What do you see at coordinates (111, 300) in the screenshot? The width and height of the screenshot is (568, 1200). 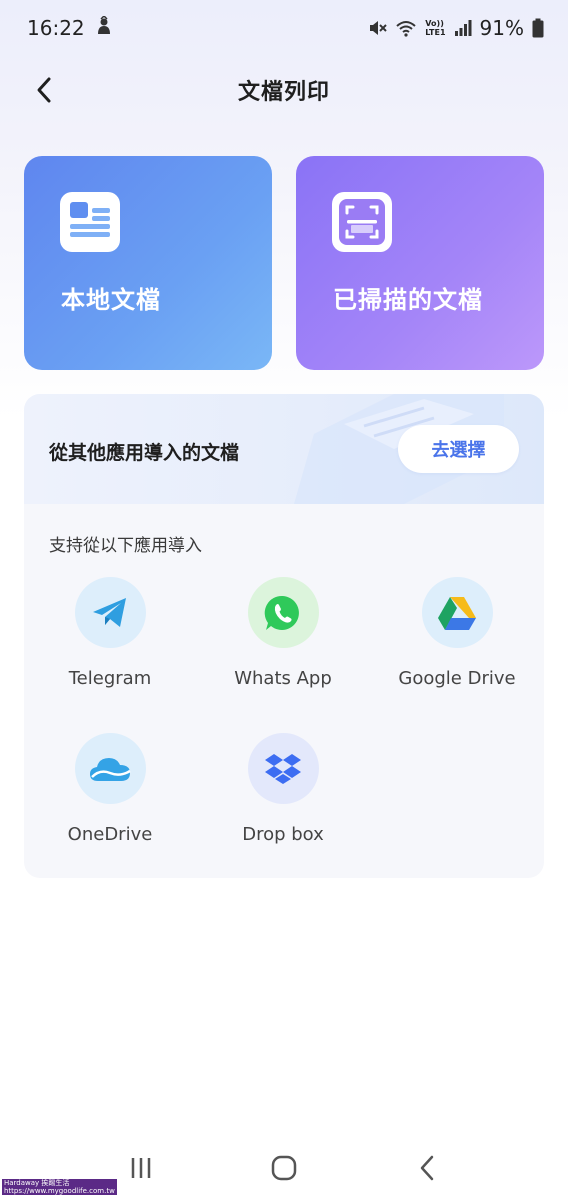 I see `local-documents-label: 本地文檔` at bounding box center [111, 300].